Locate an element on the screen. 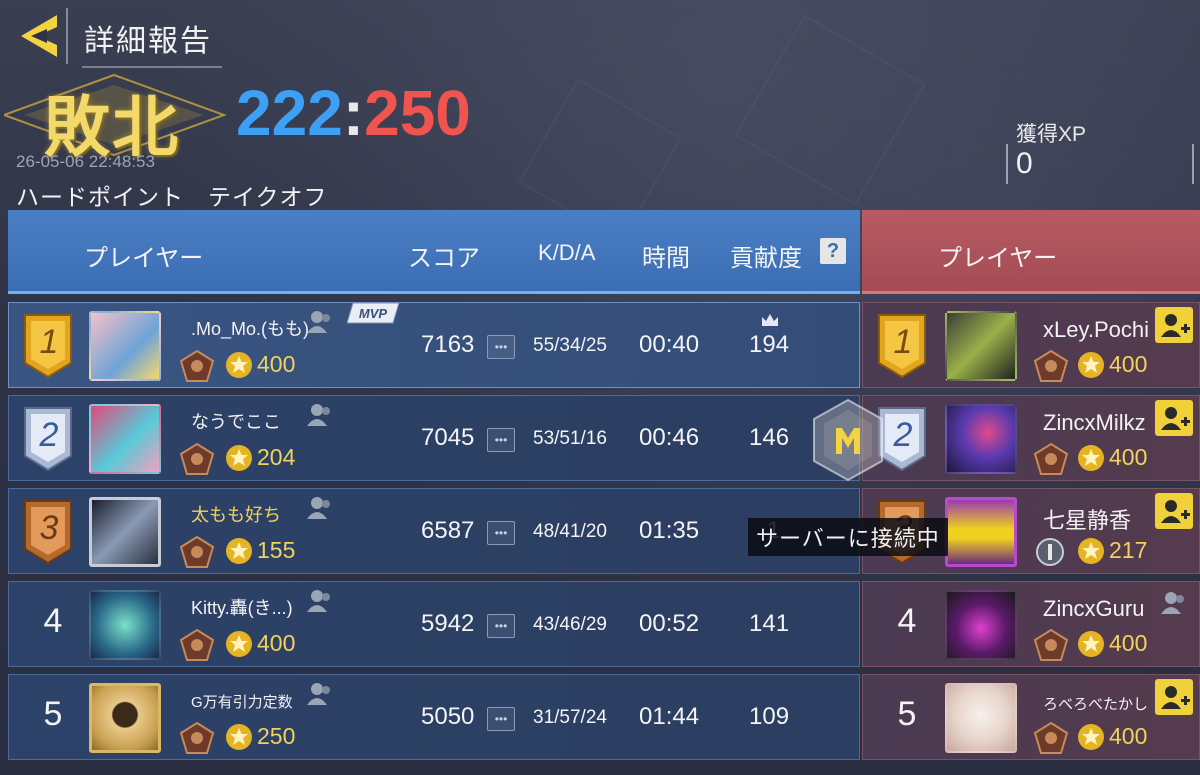  blue-team-header: プレイヤー スコア K/D/A 時間 貢献度 ? is located at coordinates (434, 252).